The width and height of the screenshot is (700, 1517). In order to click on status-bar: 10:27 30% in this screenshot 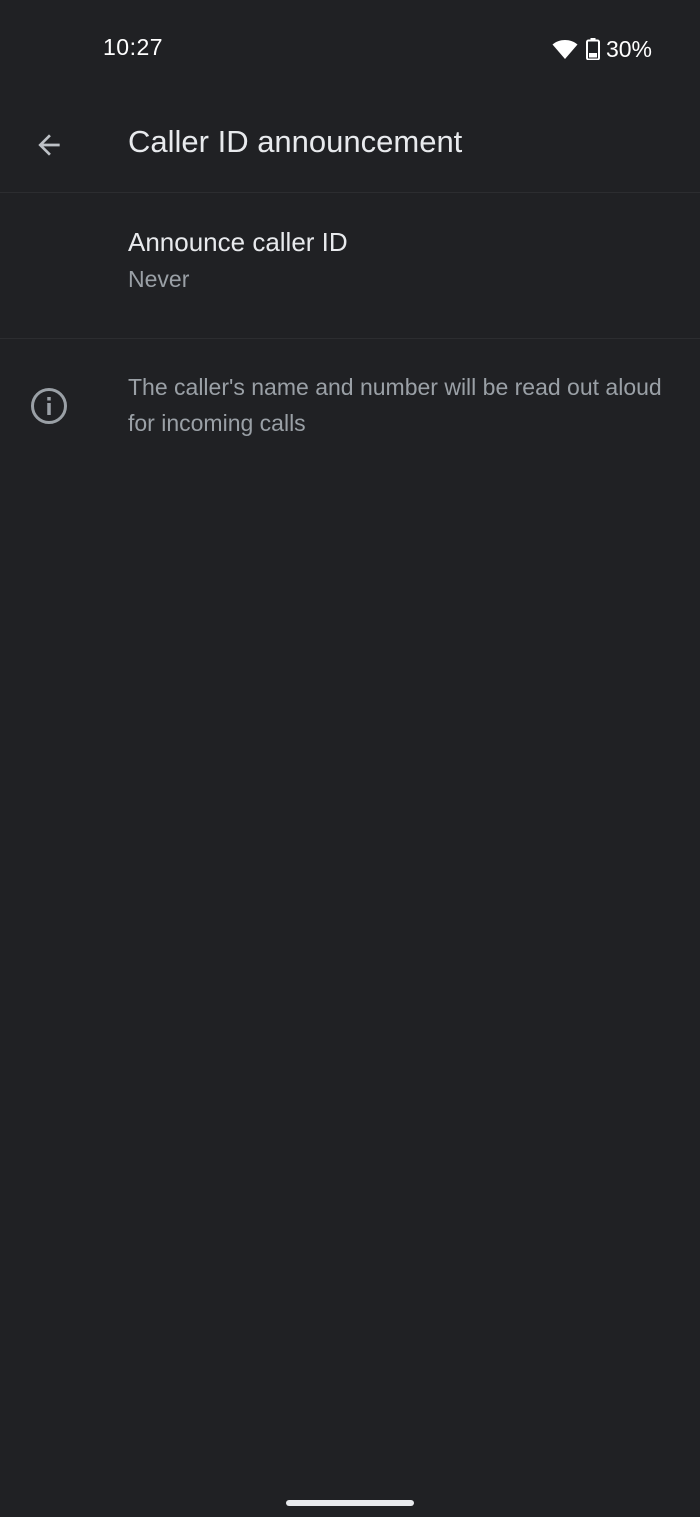, I will do `click(350, 48)`.